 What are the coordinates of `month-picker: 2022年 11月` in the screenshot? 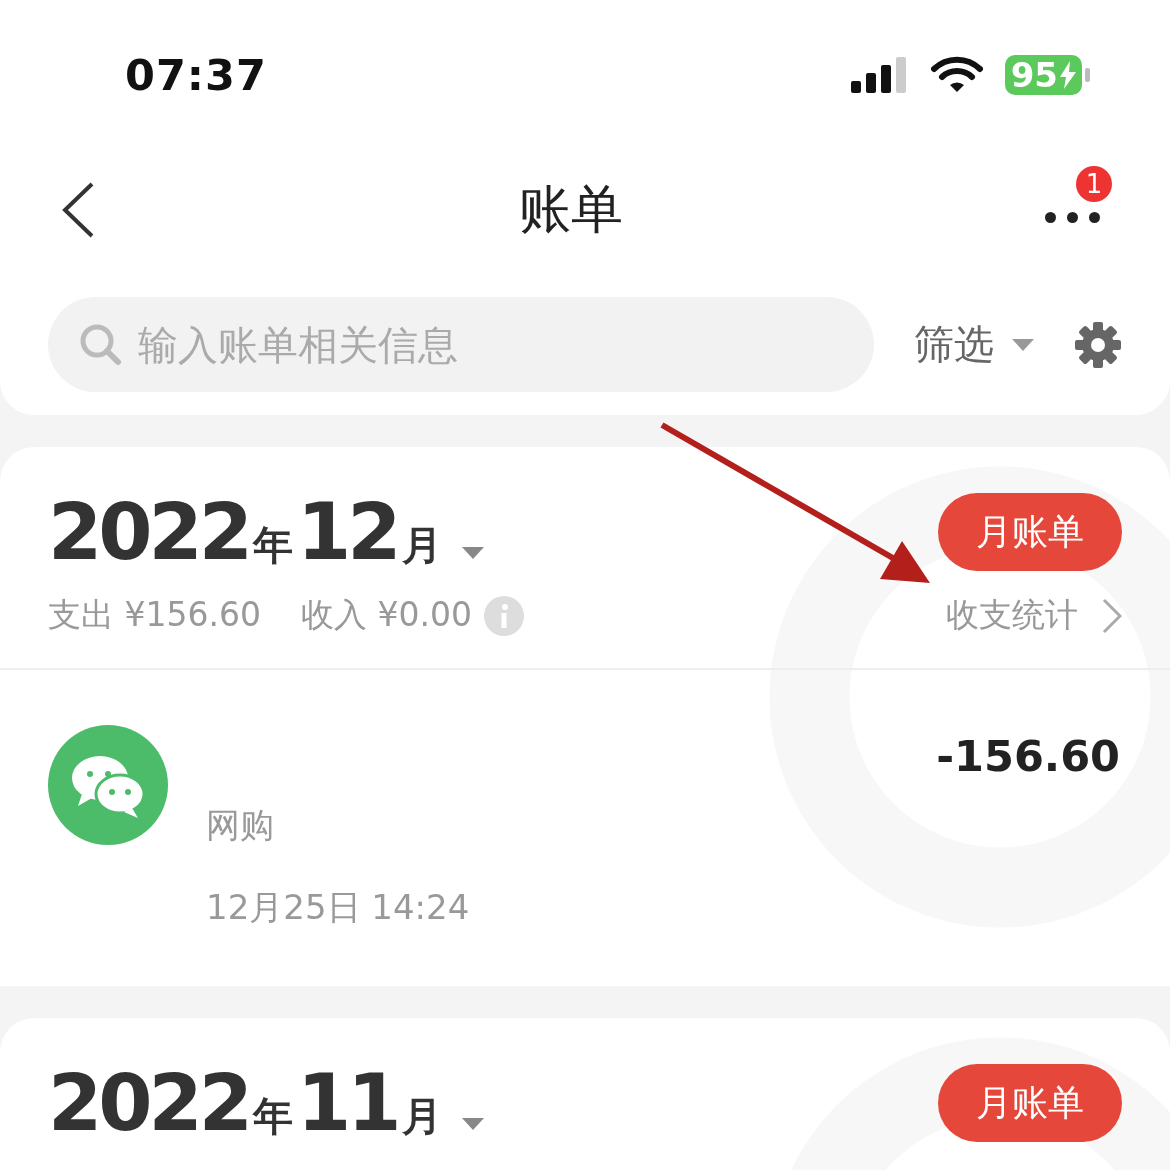 It's located at (266, 1103).